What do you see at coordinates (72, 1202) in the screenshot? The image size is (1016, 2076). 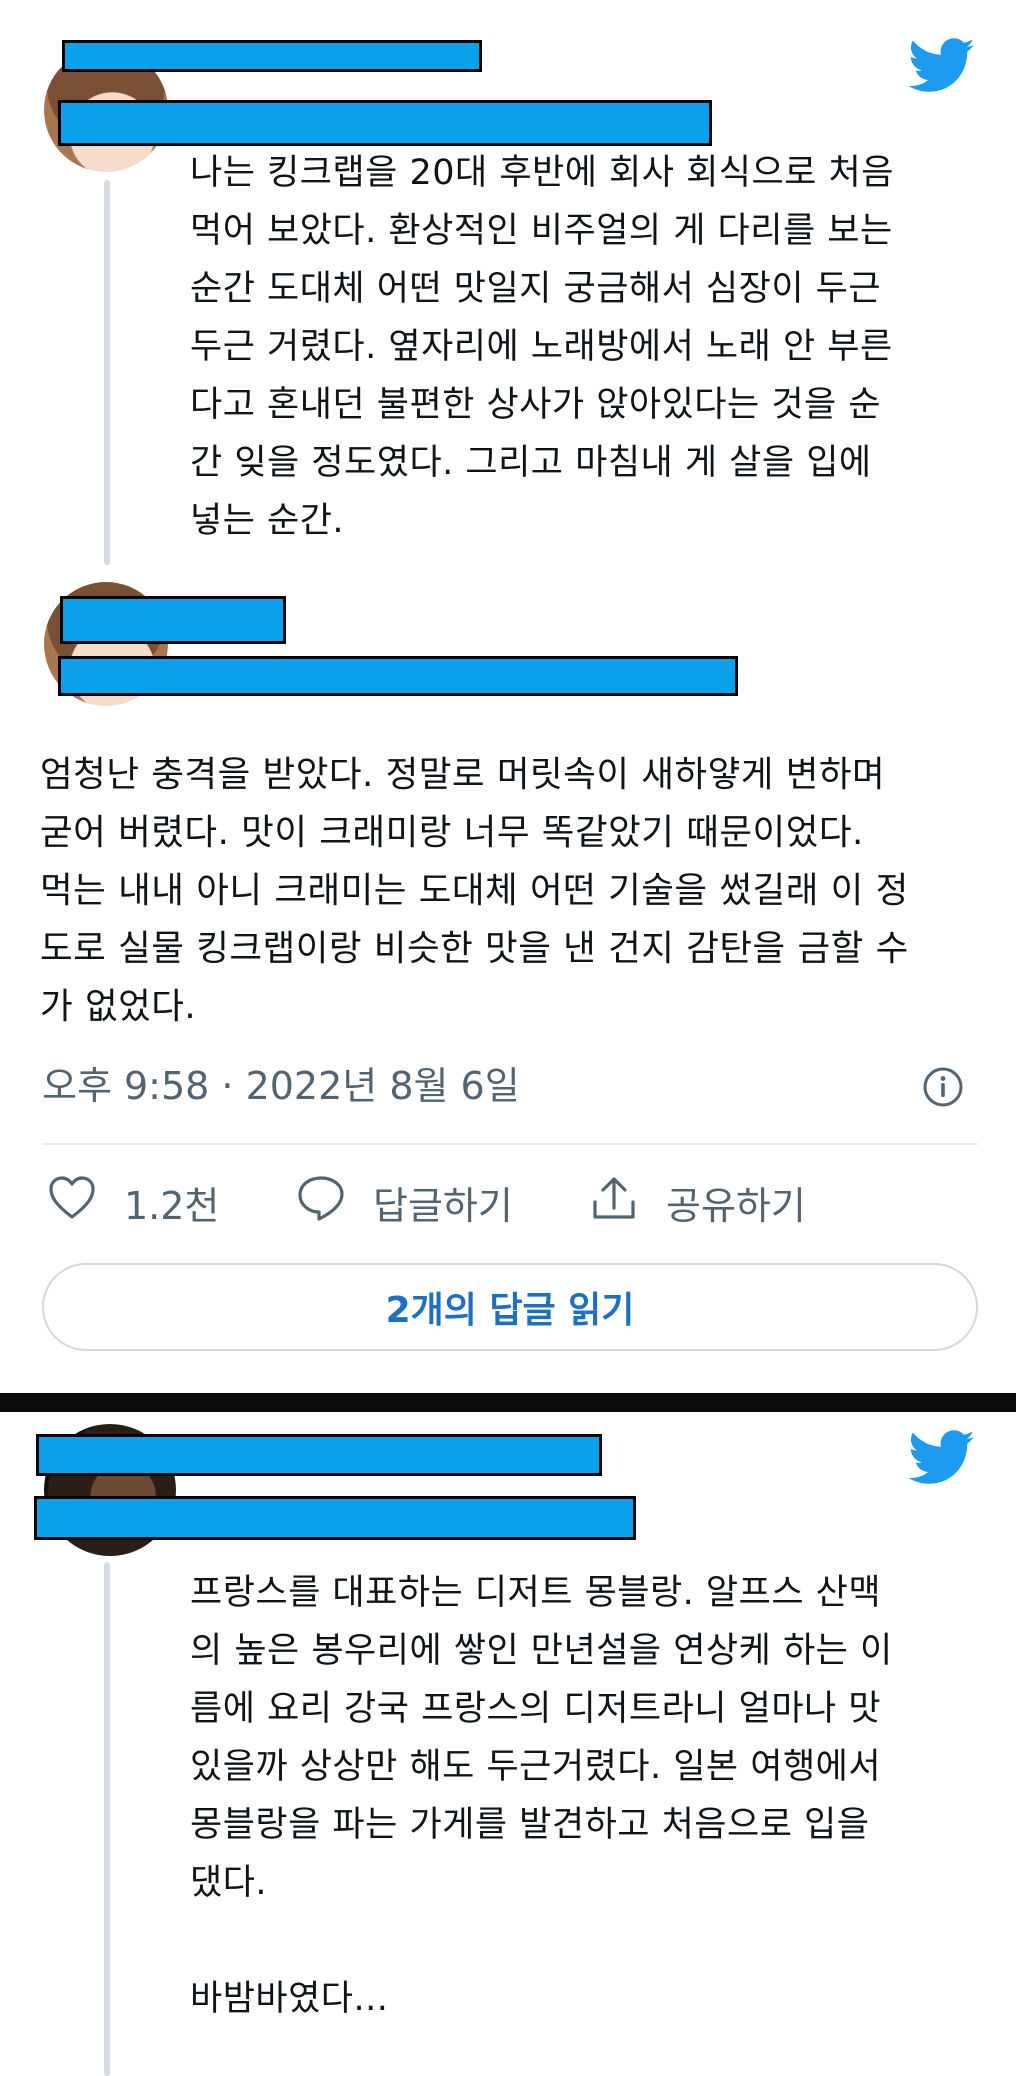 I see `heart-icon` at bounding box center [72, 1202].